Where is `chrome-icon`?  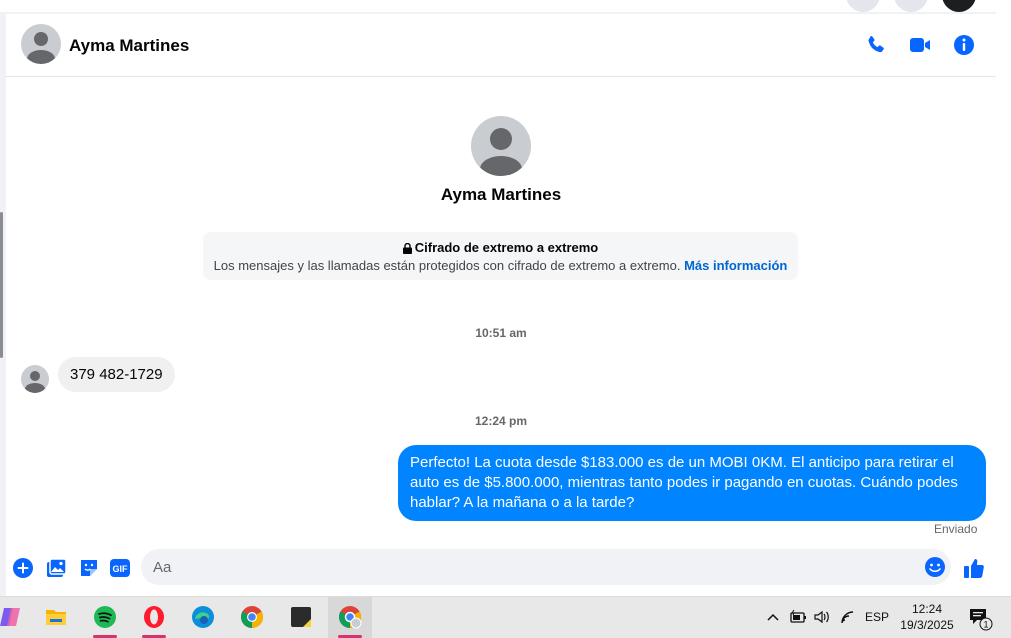
chrome-icon is located at coordinates (252, 617).